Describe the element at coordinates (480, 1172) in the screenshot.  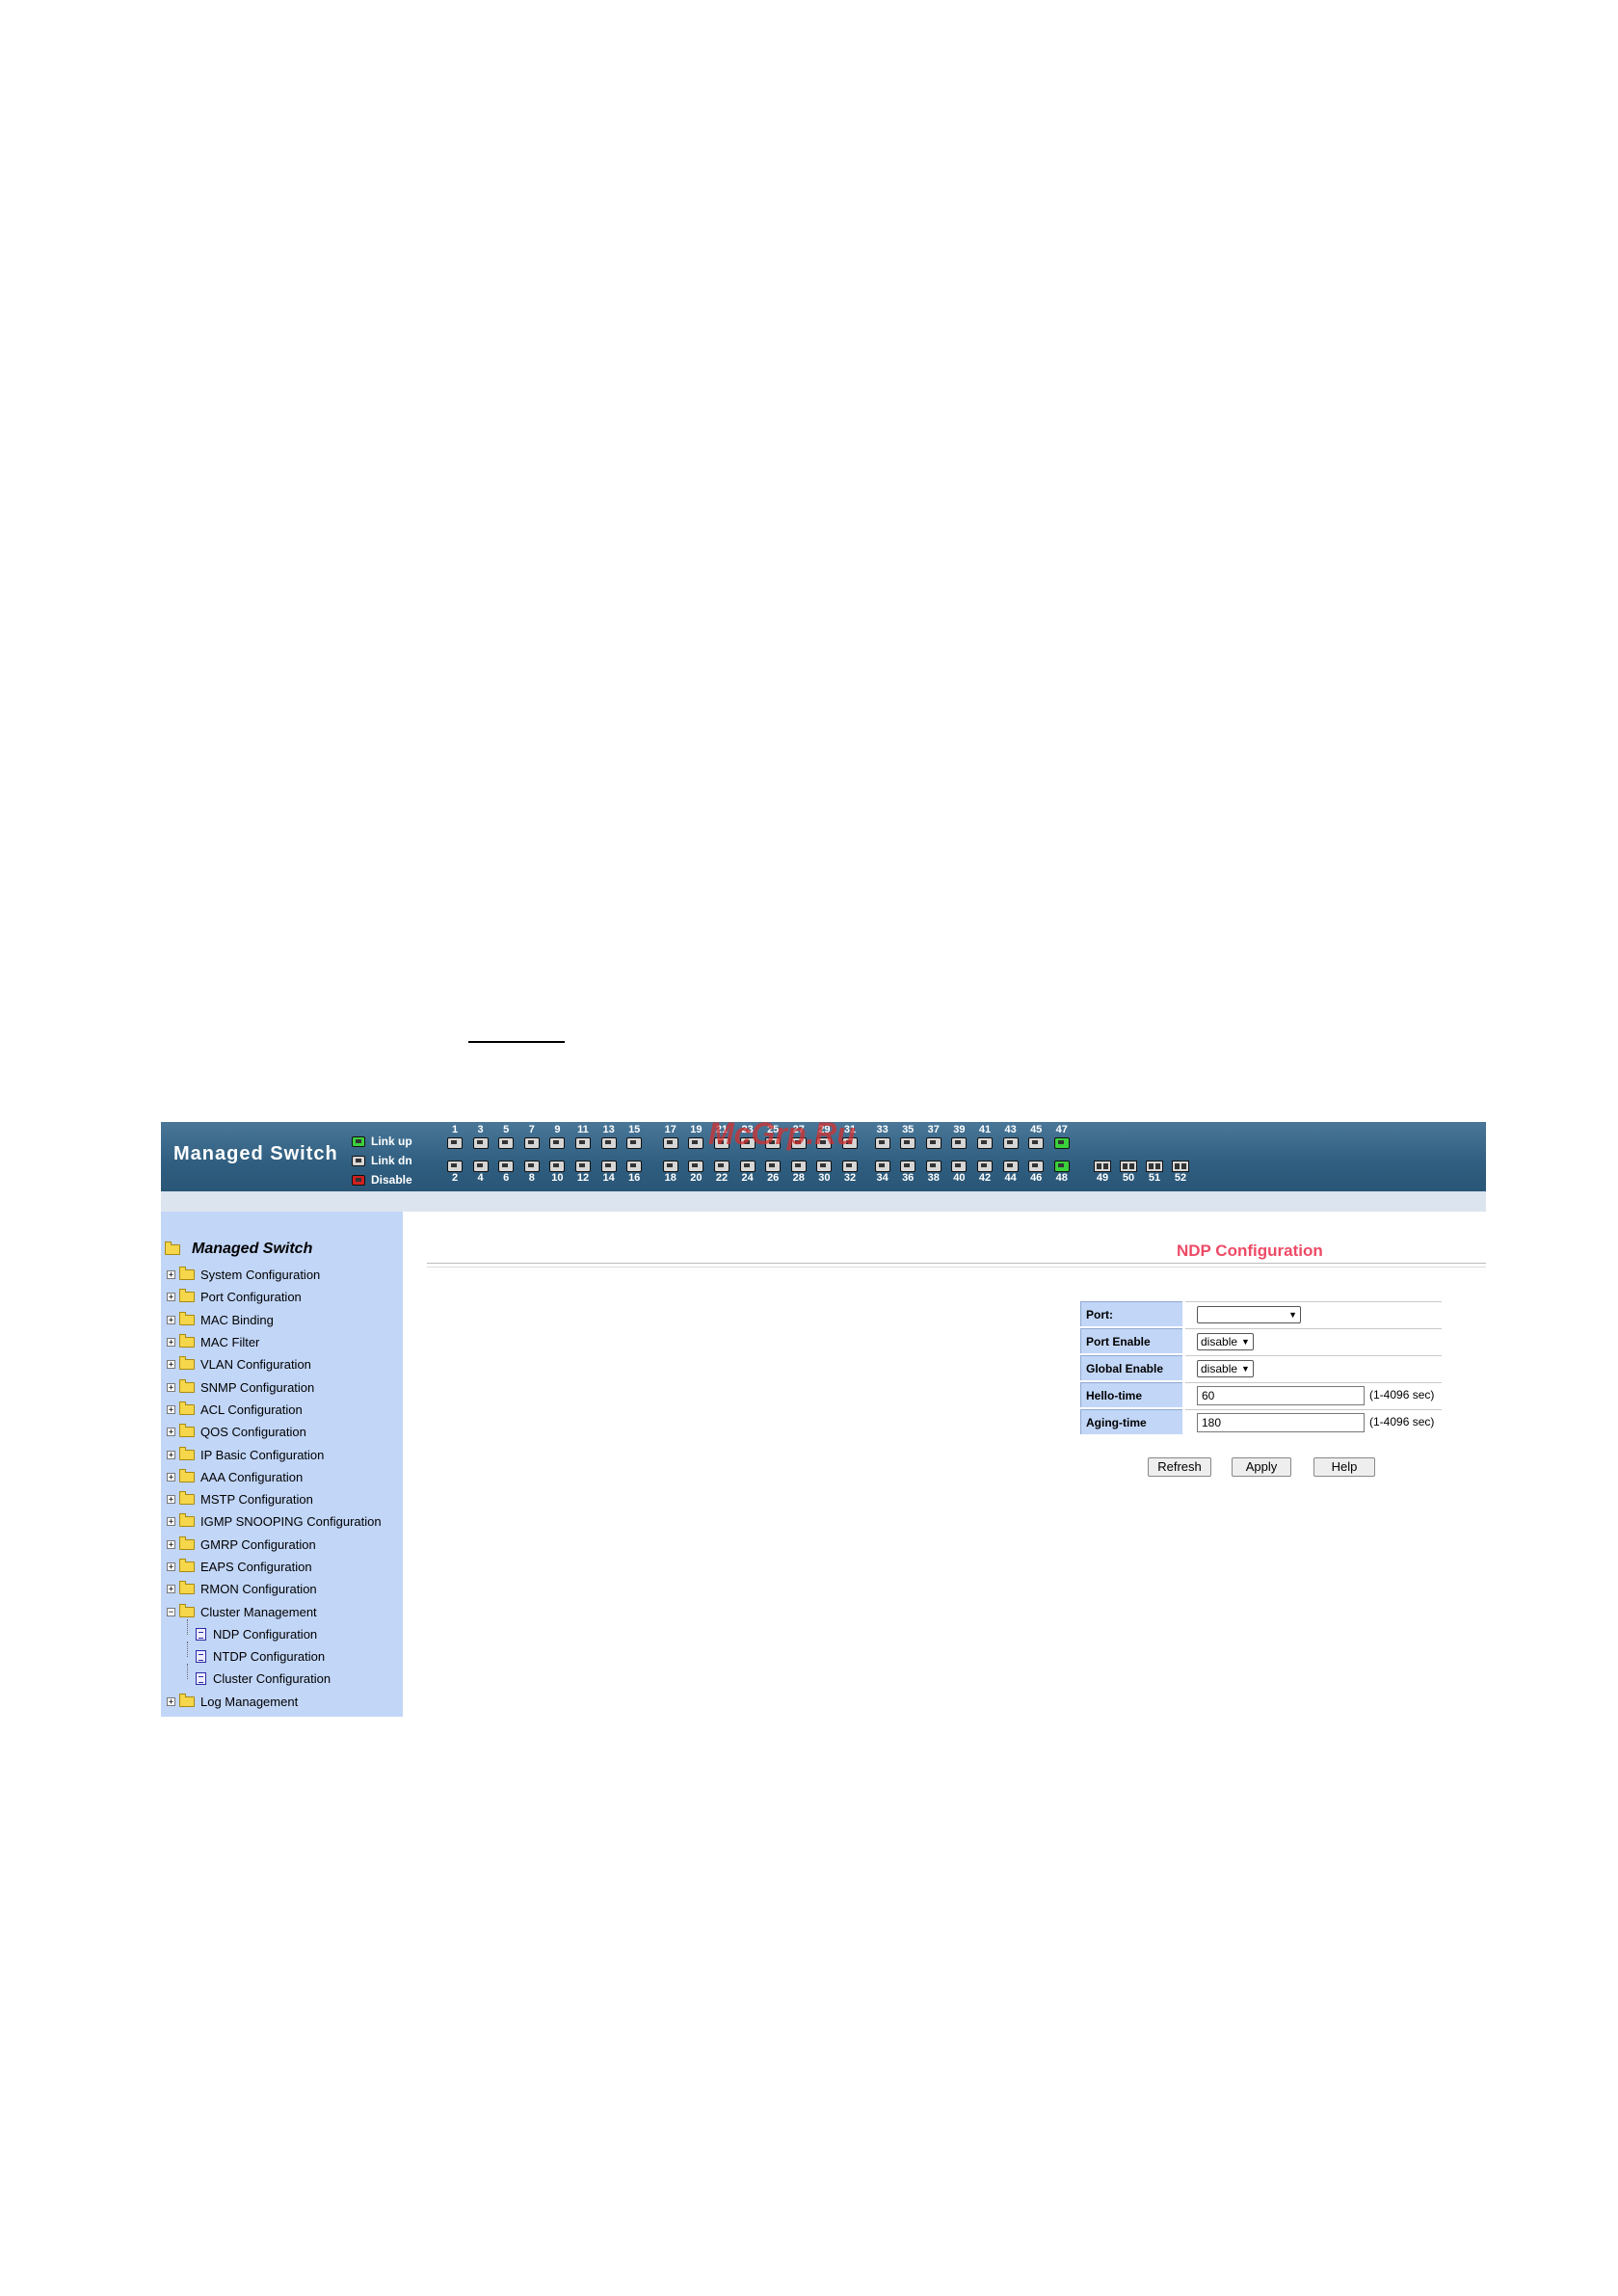
I see `port-4: 4` at that location.